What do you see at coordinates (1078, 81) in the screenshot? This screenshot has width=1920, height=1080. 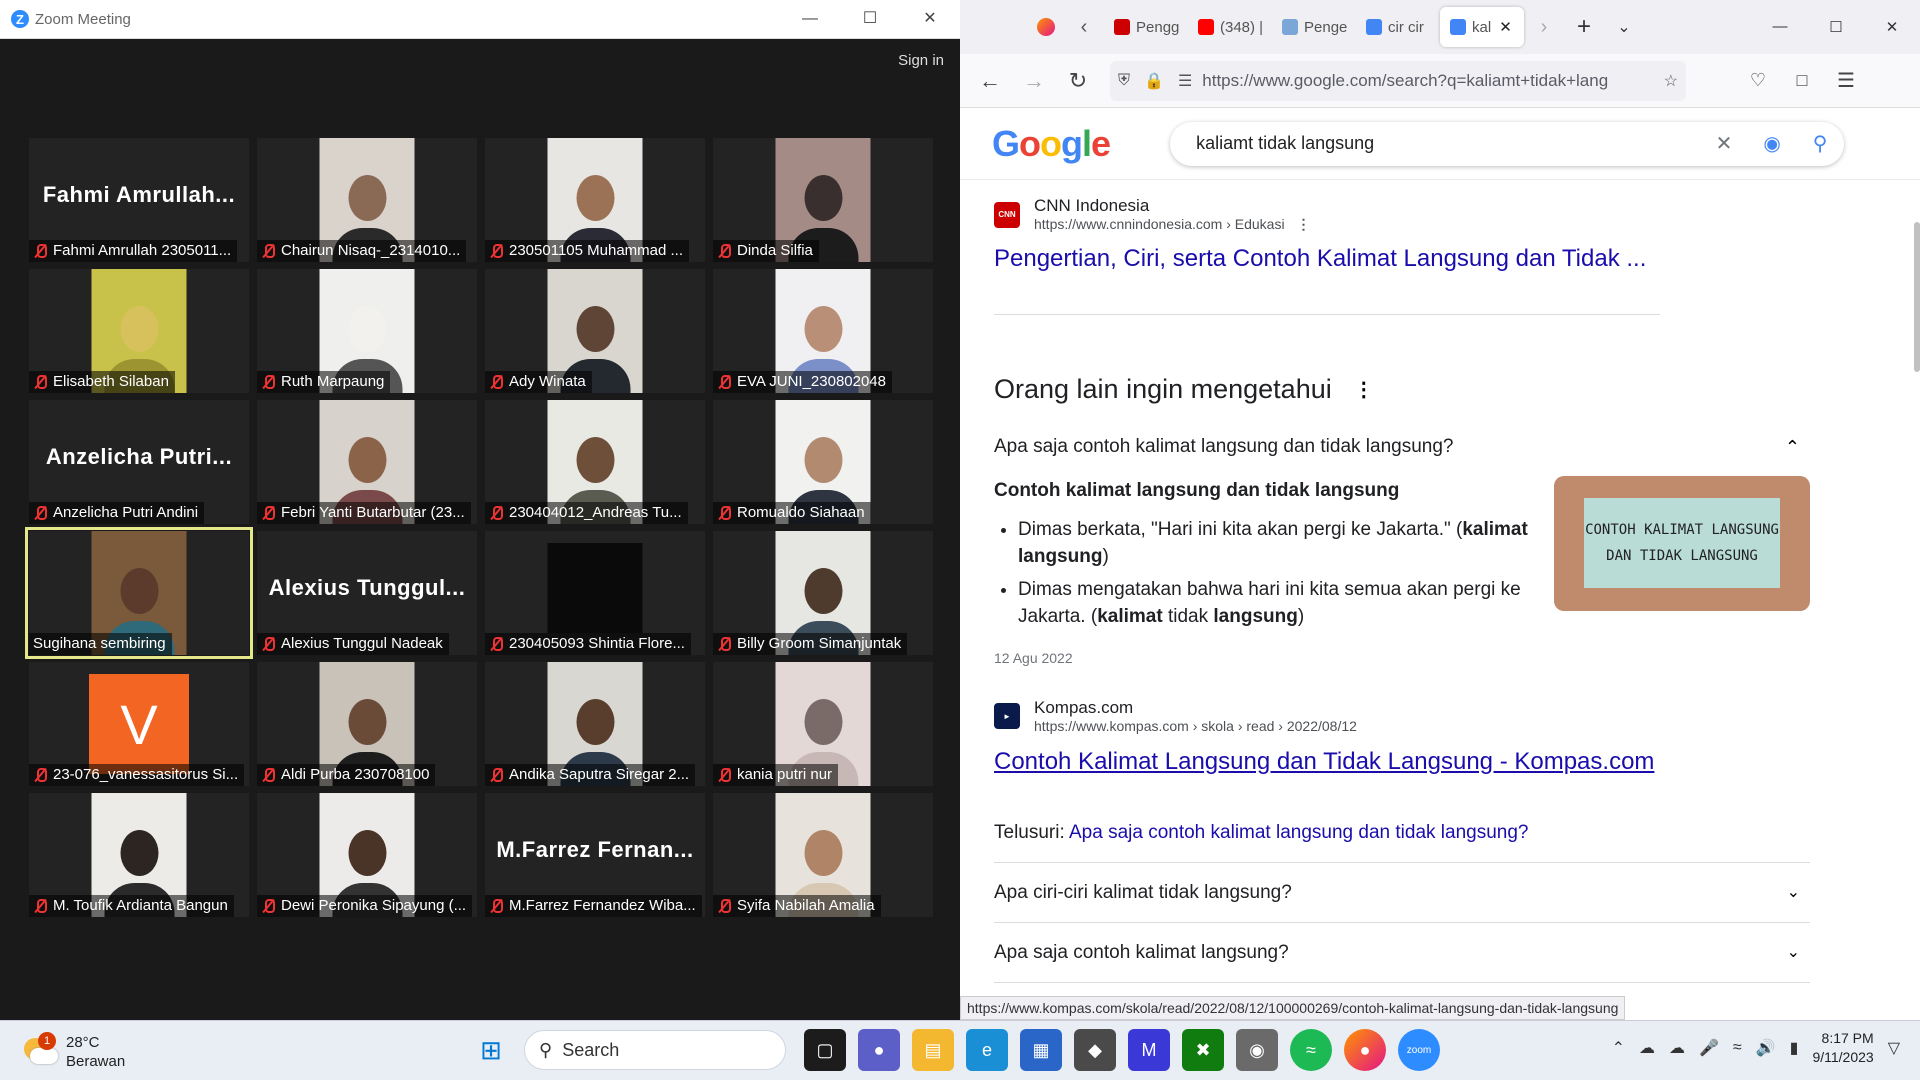 I see `reload-icon: ↻` at bounding box center [1078, 81].